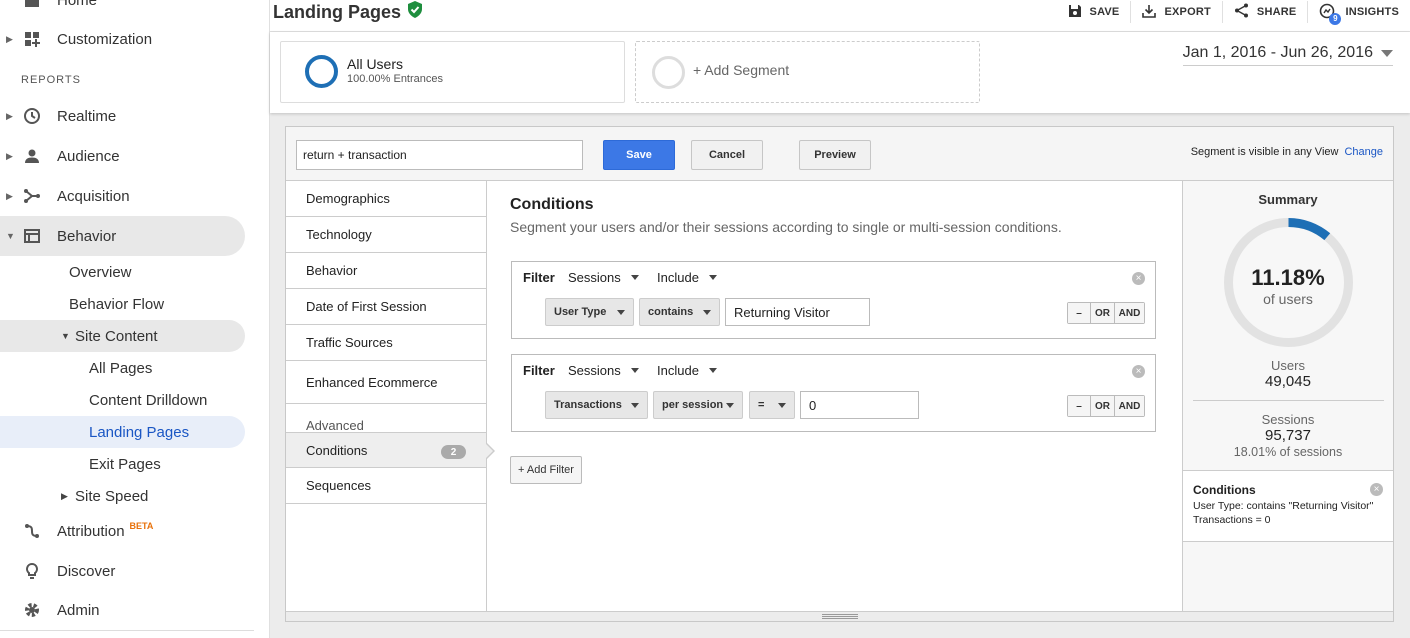  Describe the element at coordinates (1264, 12) in the screenshot. I see `share-button: SHARE` at that location.